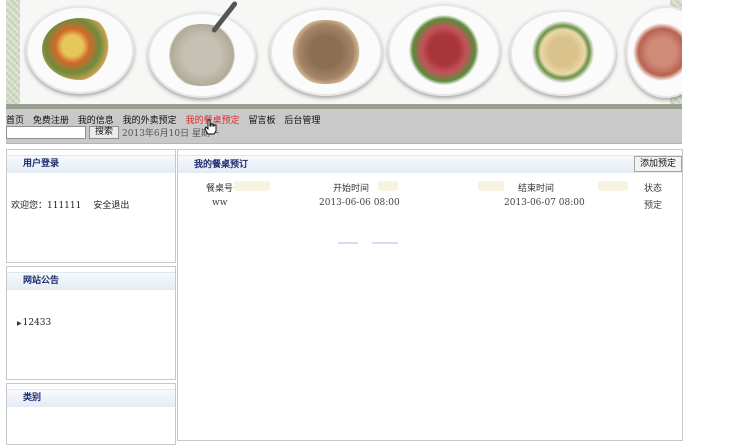  Describe the element at coordinates (37, 323) in the screenshot. I see `notice-item-text: 12433` at that location.